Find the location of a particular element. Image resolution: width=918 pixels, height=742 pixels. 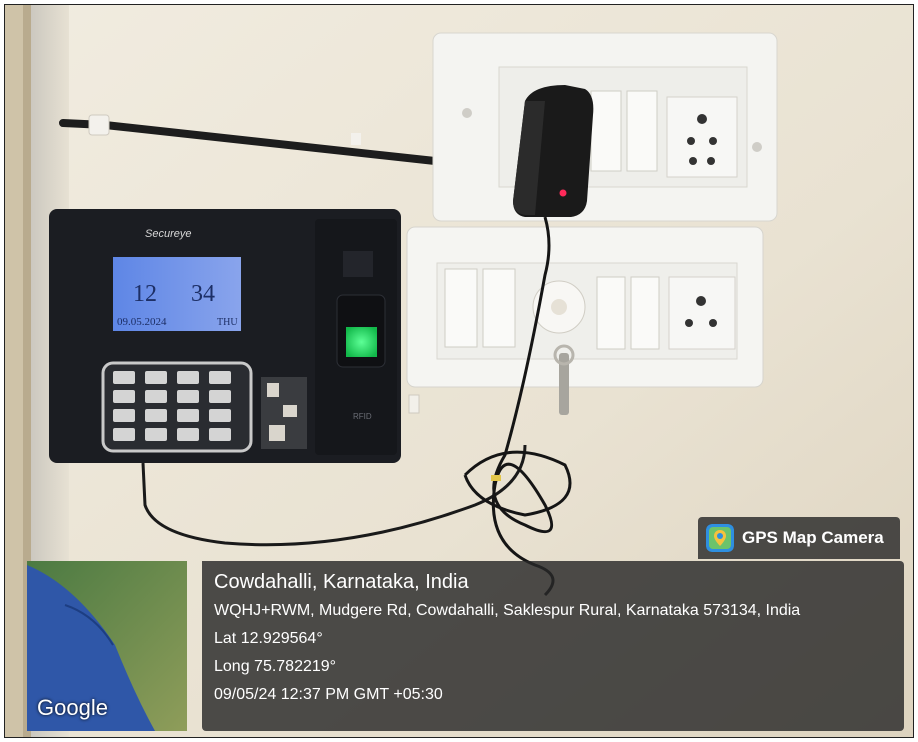

gps-app-badge: GPS Map Camera is located at coordinates (799, 538).